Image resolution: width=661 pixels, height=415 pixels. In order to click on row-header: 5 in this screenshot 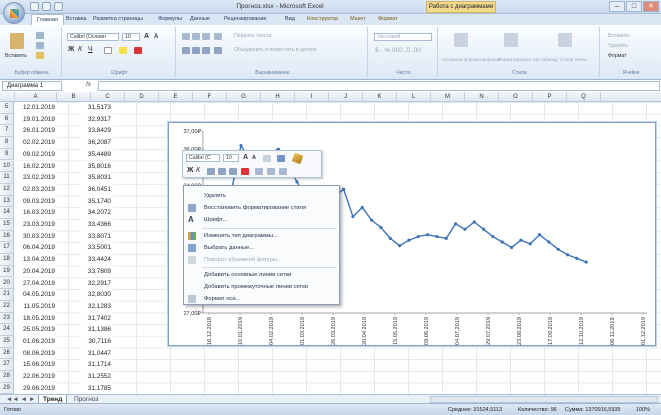, I will do `click(7, 108)`.